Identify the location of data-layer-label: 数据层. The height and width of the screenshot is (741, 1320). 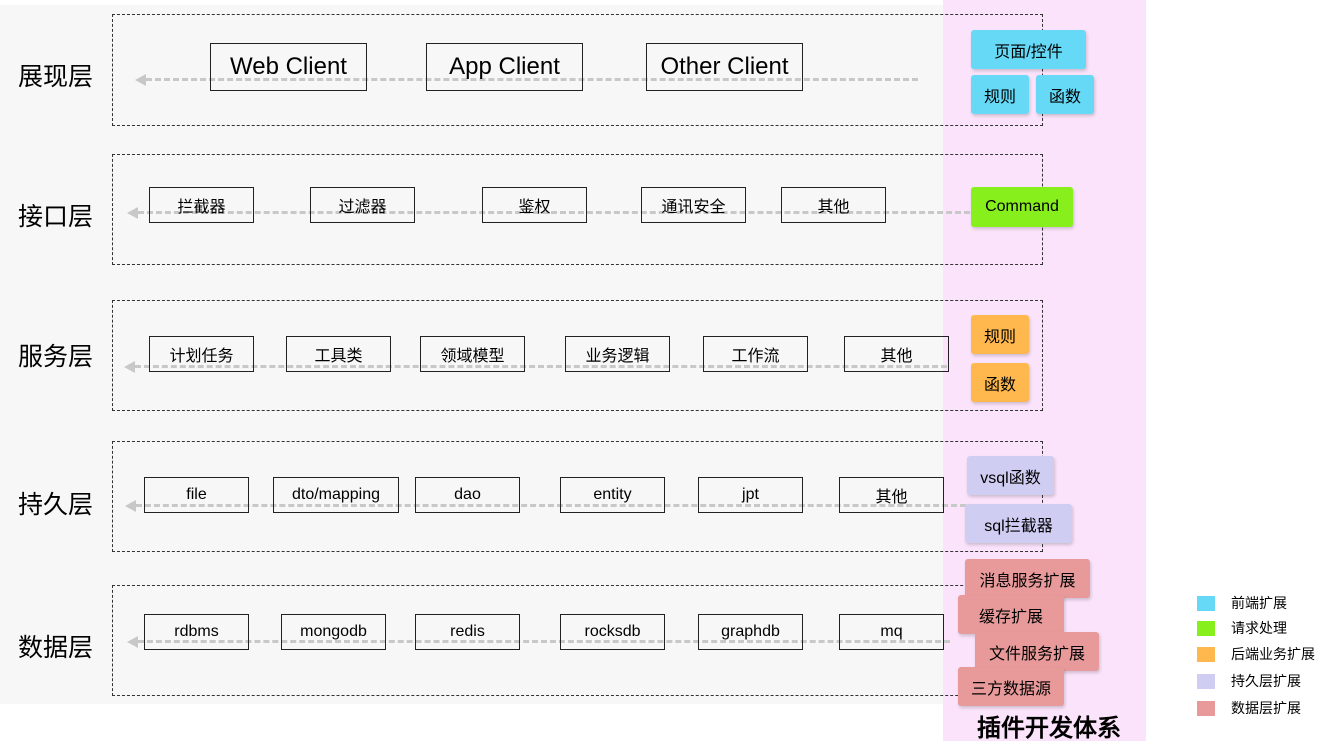
(56, 648).